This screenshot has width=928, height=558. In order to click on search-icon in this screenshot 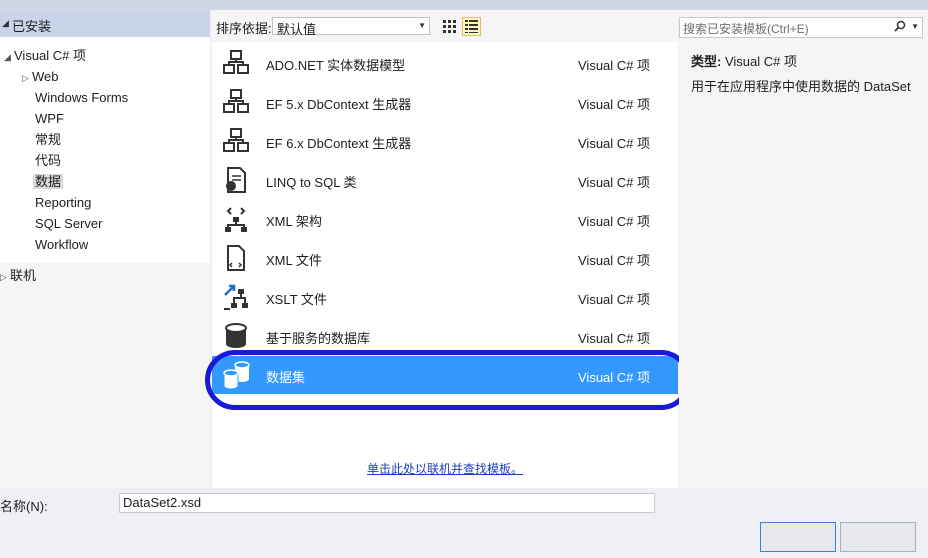, I will do `click(900, 26)`.